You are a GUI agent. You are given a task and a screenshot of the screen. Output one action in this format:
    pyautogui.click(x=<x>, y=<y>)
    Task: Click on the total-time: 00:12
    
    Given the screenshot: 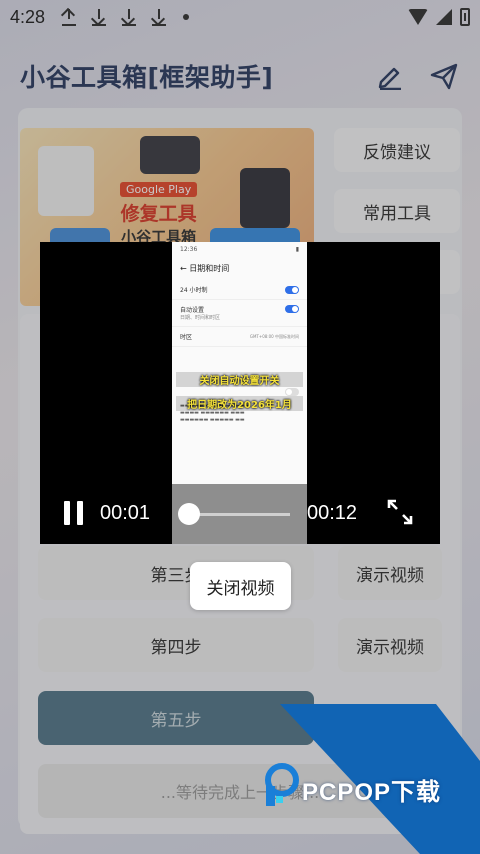 What is the action you would take?
    pyautogui.click(x=332, y=513)
    